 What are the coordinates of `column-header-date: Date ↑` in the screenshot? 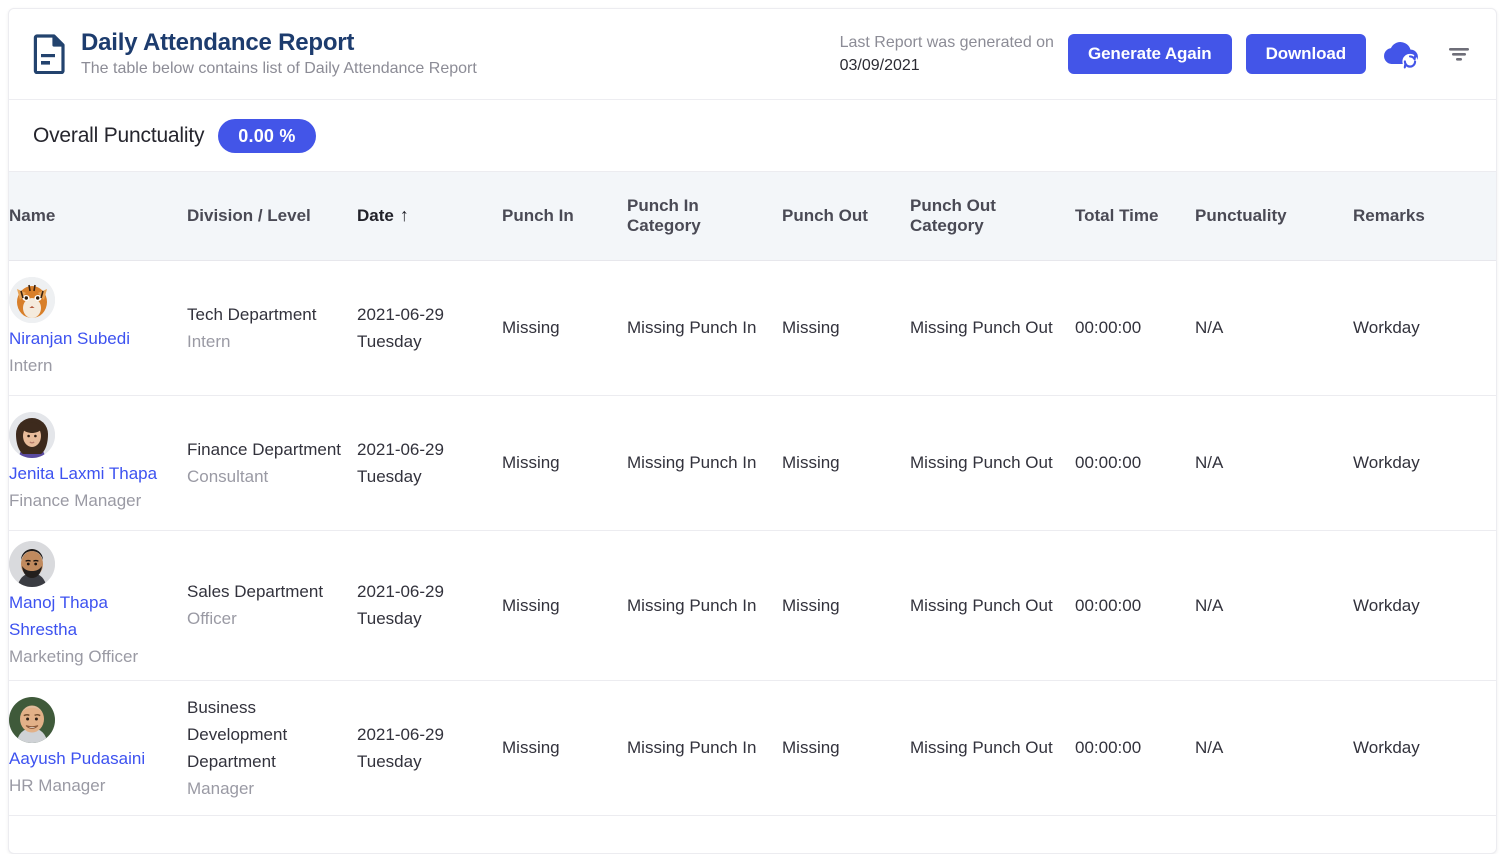 It's located at (429, 216).